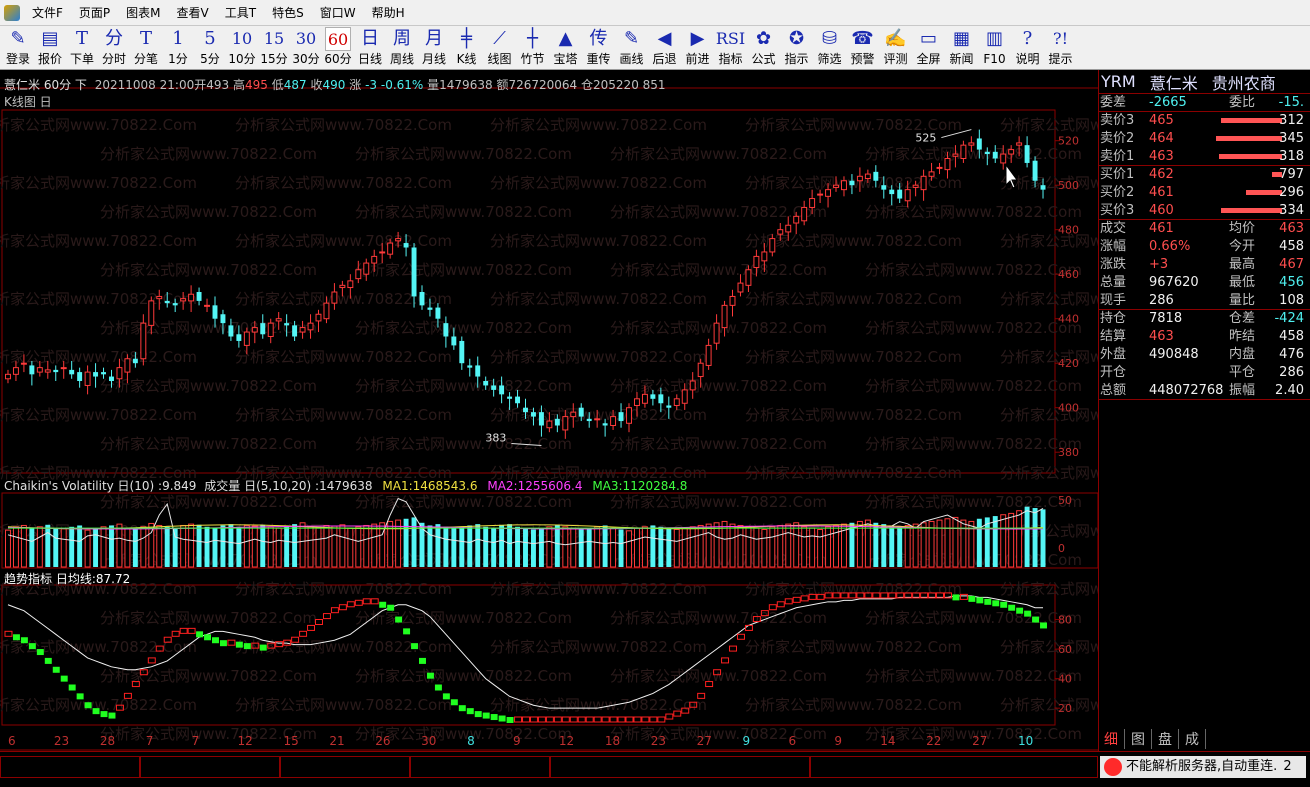 Image resolution: width=1310 pixels, height=787 pixels. I want to click on date-tick-label: 7, so click(196, 741).